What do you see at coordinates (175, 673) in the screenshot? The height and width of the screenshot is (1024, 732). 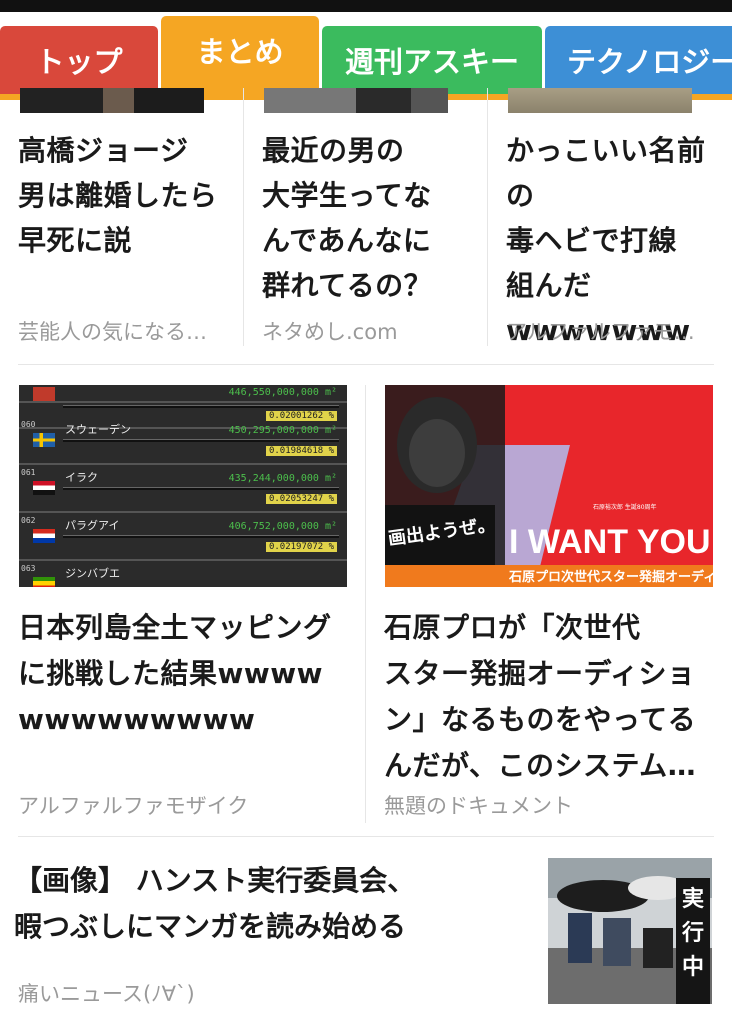 I see `article-title: 日本列島全土マッピング に挑戦した結果wwww wwwwwwwww` at bounding box center [175, 673].